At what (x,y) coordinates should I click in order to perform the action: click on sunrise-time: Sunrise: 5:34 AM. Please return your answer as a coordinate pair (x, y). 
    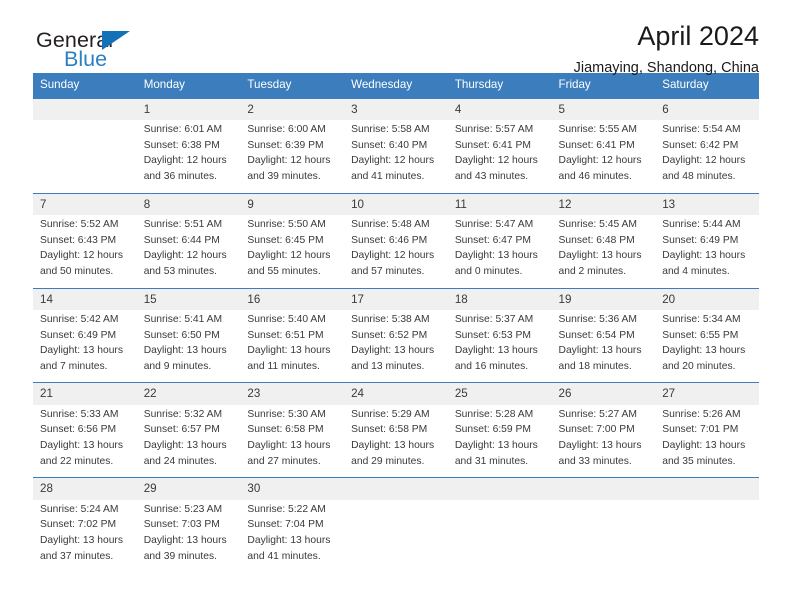
    Looking at the image, I should click on (701, 319).